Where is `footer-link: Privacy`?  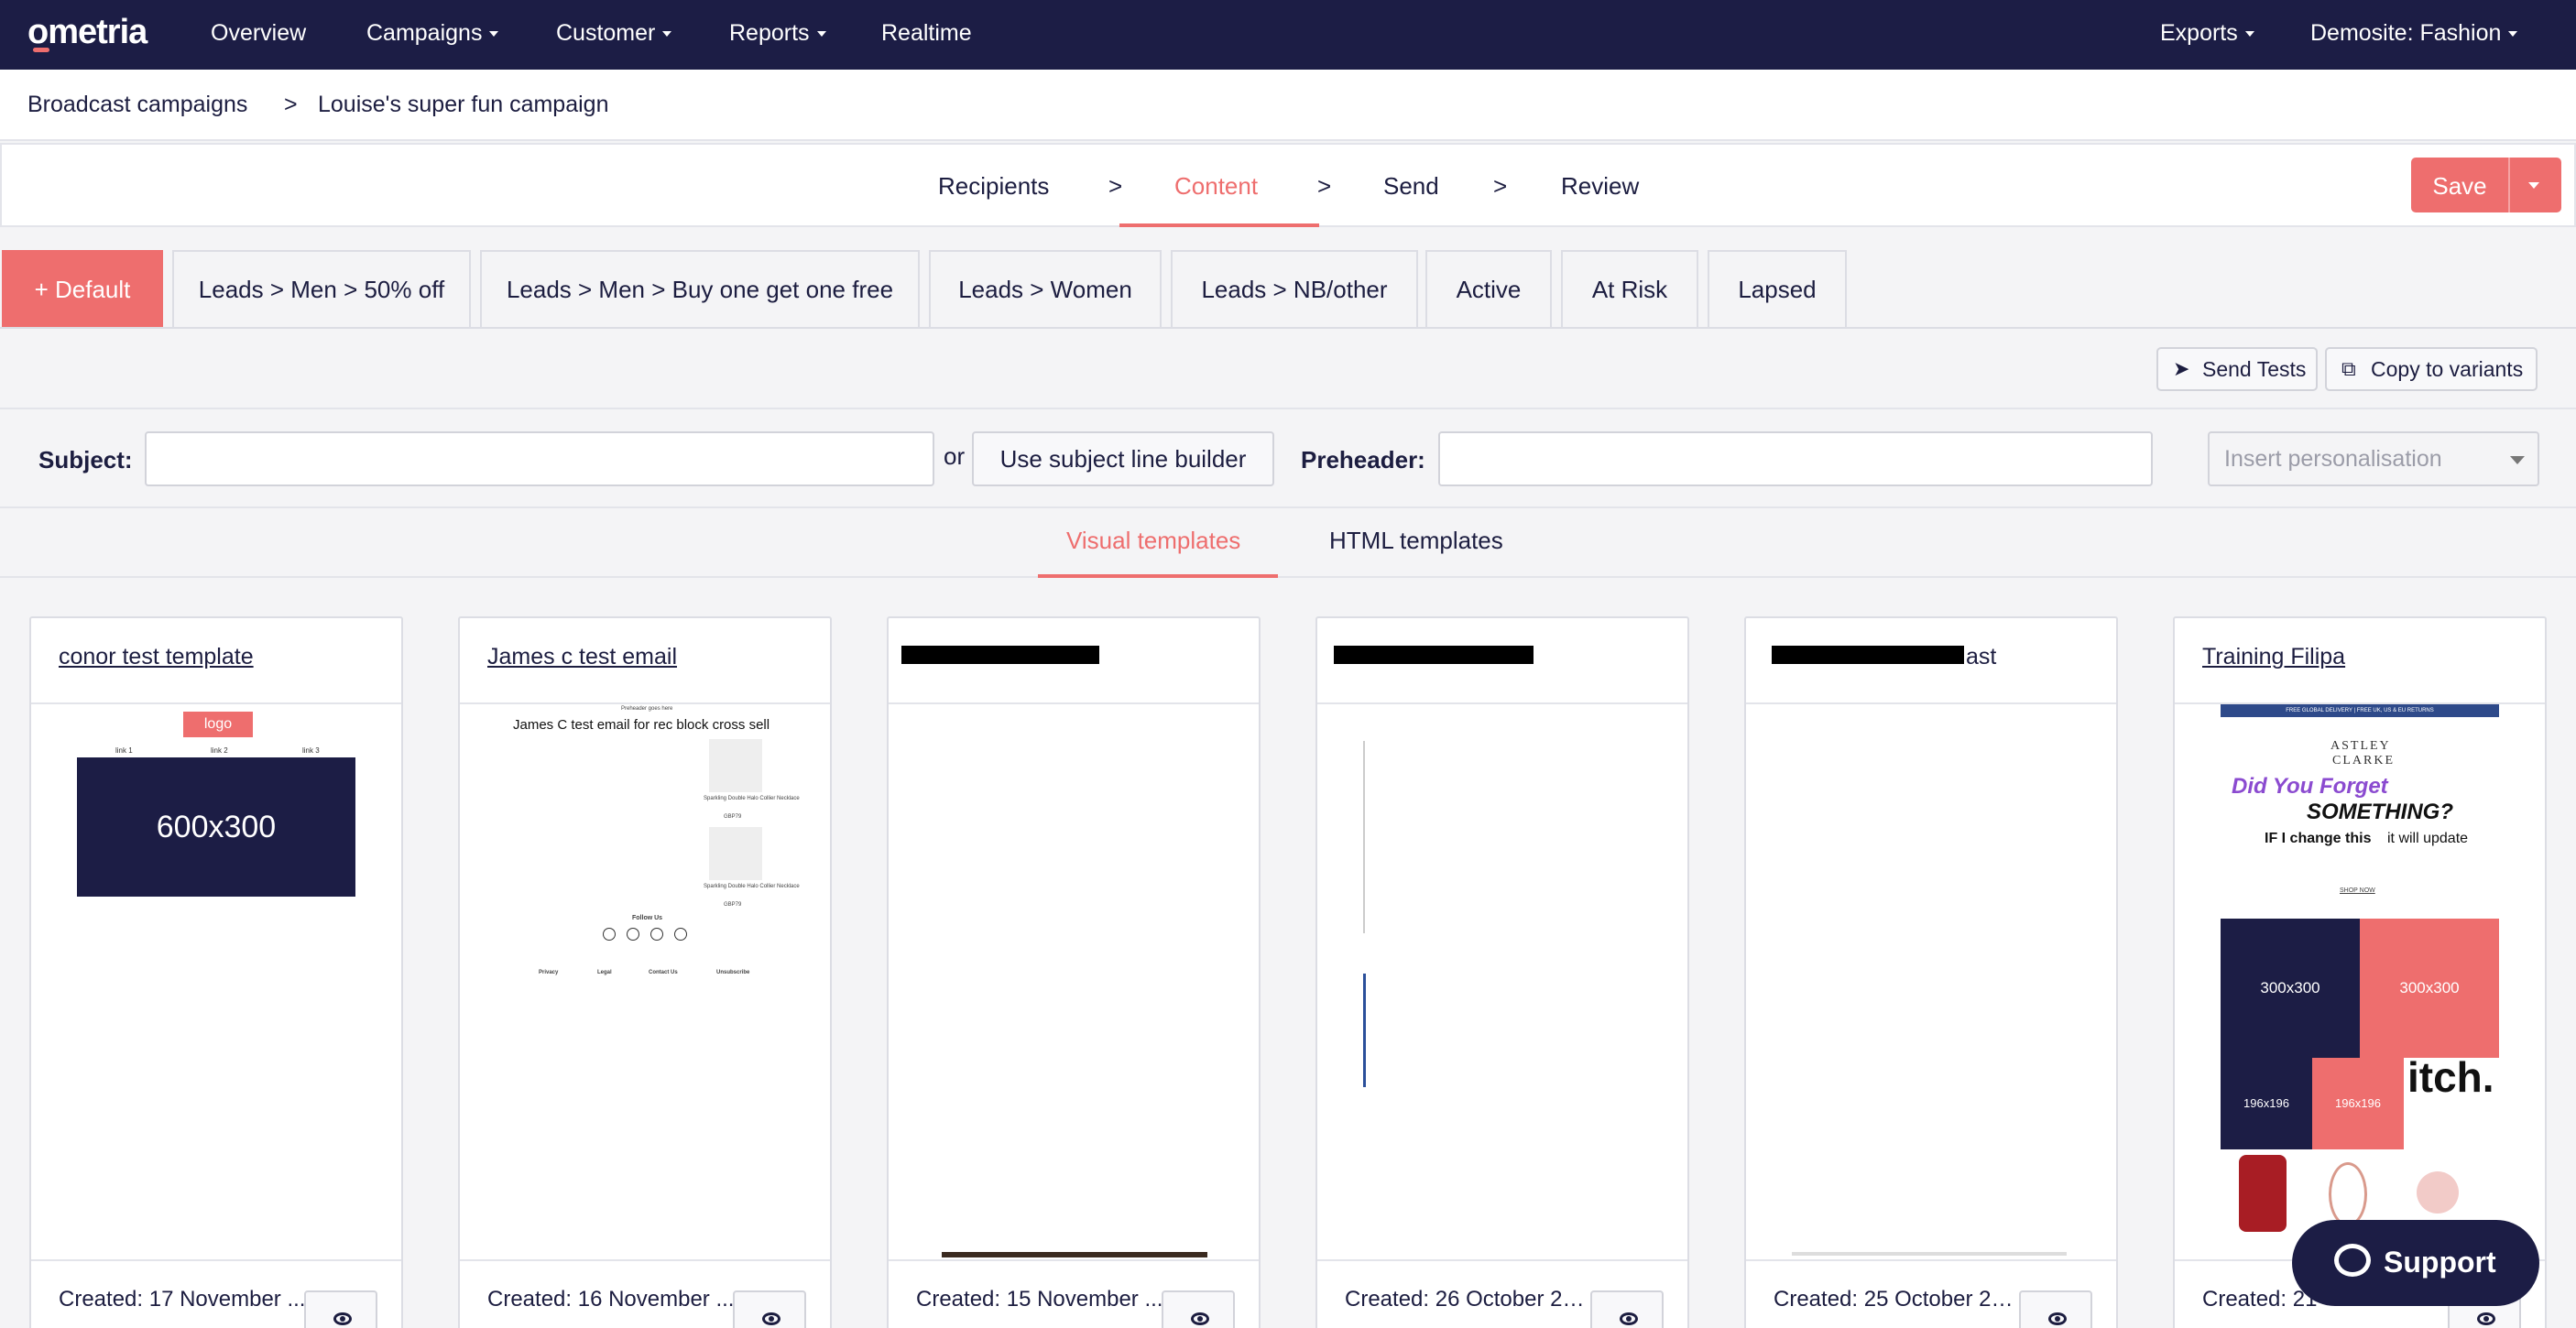 footer-link: Privacy is located at coordinates (549, 972).